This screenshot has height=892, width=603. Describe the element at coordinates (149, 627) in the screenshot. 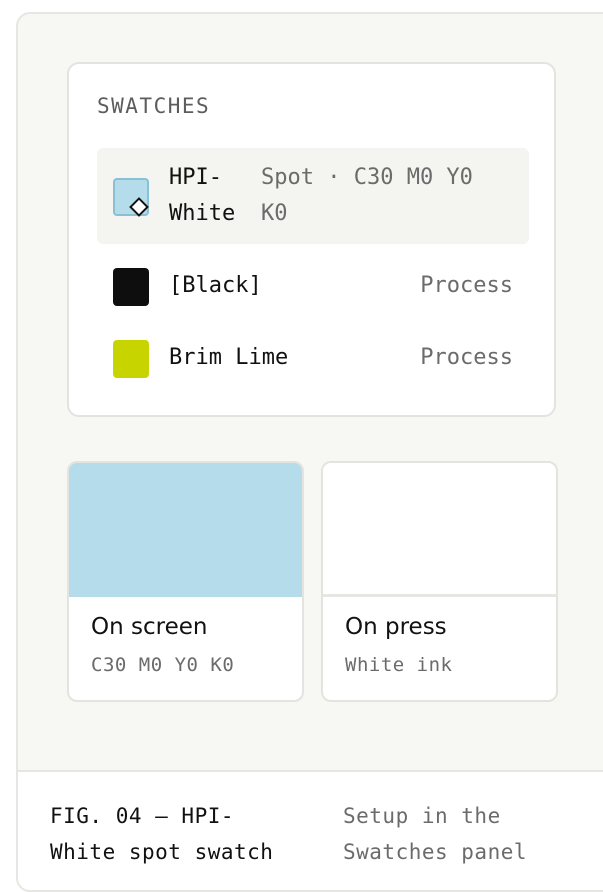

I see `card-title: On screen` at that location.